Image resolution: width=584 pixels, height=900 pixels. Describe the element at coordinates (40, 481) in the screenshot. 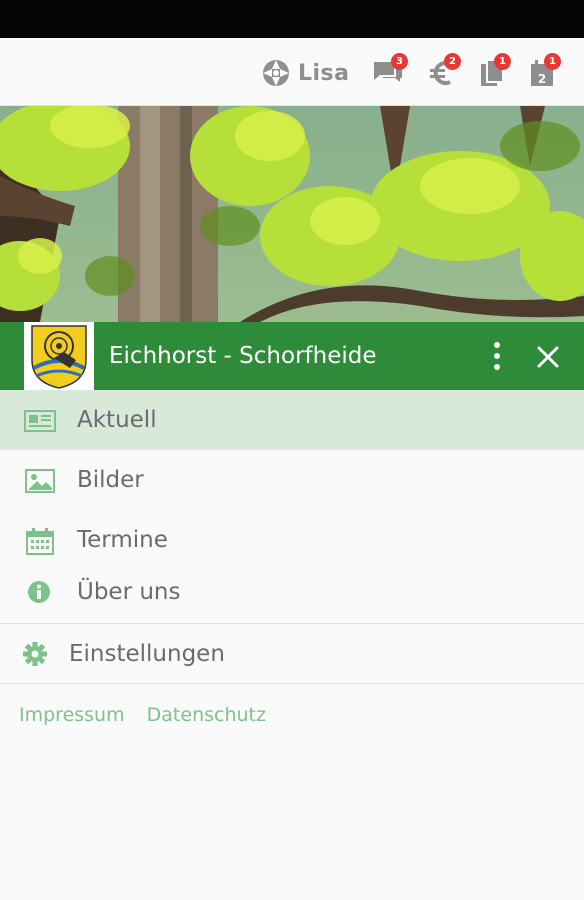

I see `image-icon` at that location.